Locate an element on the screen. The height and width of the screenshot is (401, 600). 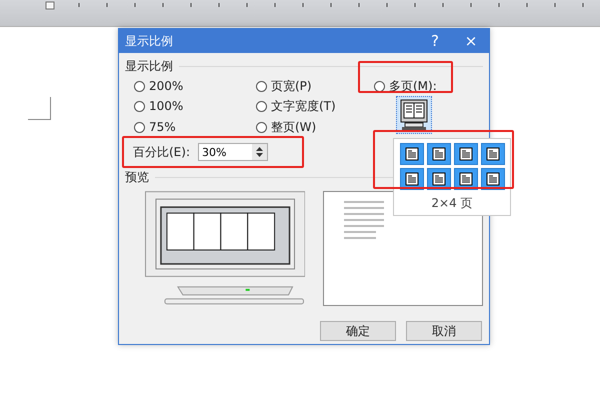
window-title: 显示比例 is located at coordinates (149, 41).